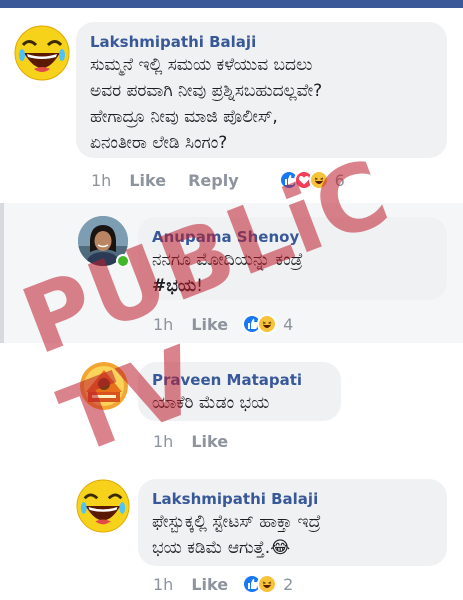 This screenshot has height=600, width=463. I want to click on comment-actions: 1h Like 2, so click(223, 584).